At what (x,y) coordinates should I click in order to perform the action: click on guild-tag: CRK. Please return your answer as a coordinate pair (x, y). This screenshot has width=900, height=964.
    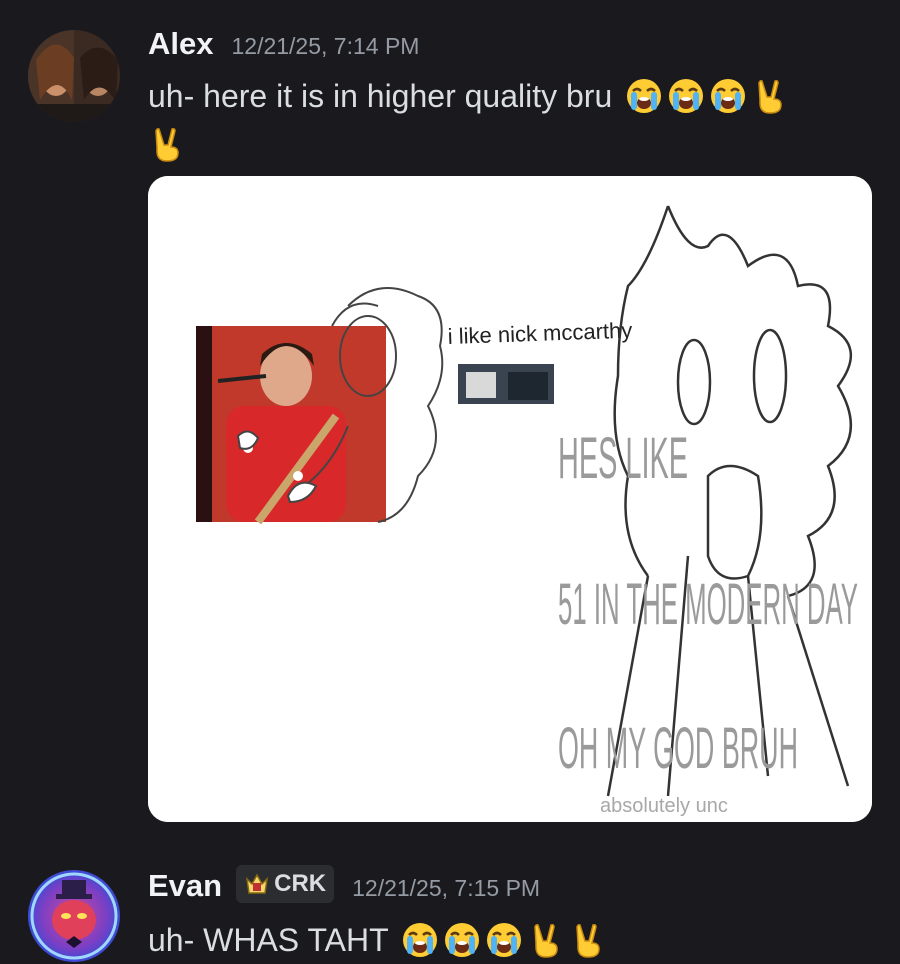
    Looking at the image, I should click on (285, 884).